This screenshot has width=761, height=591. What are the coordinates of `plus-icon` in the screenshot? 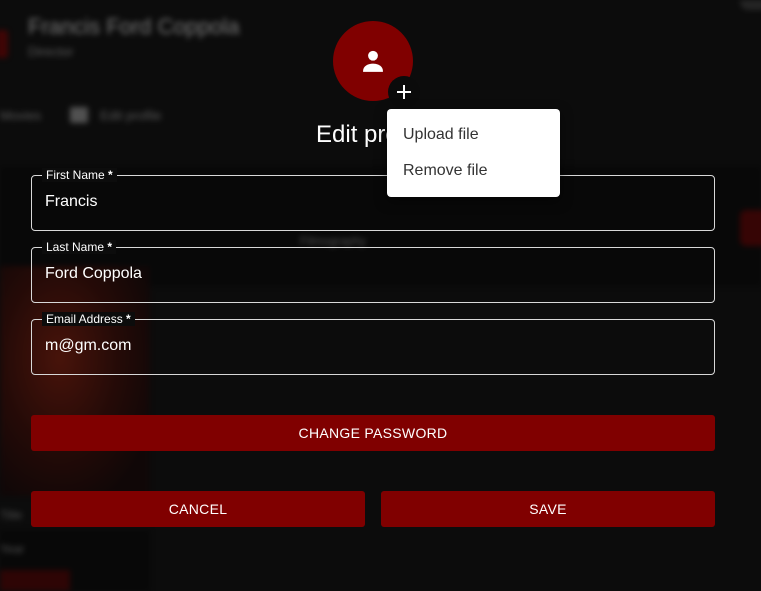 It's located at (404, 92).